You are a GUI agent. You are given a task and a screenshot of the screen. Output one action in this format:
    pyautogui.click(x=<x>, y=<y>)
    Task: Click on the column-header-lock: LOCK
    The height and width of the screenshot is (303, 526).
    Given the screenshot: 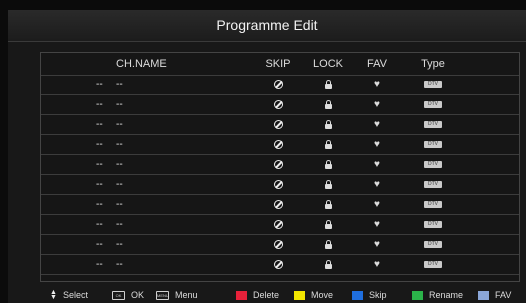 What is the action you would take?
    pyautogui.click(x=328, y=64)
    